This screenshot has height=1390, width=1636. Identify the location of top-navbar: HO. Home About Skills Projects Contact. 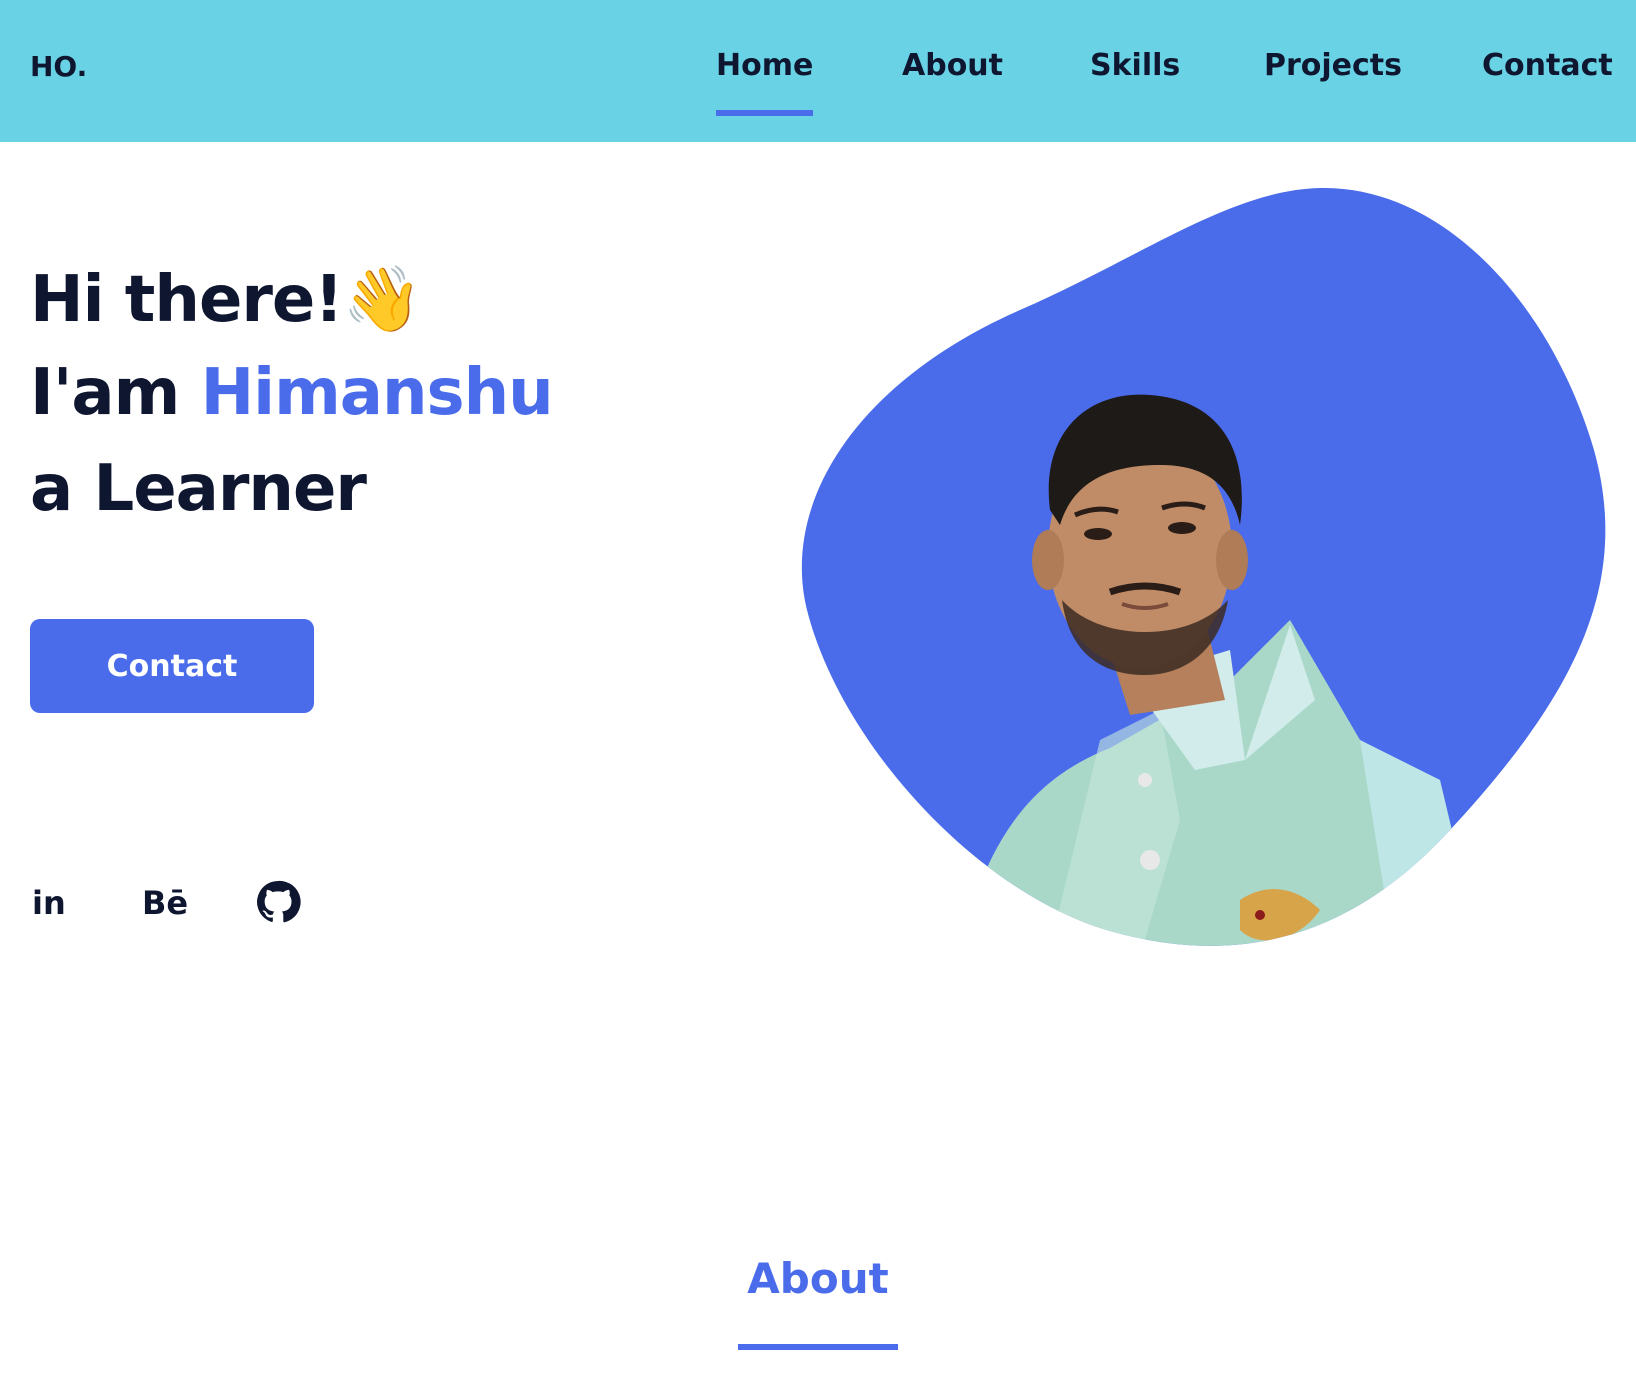
(818, 71).